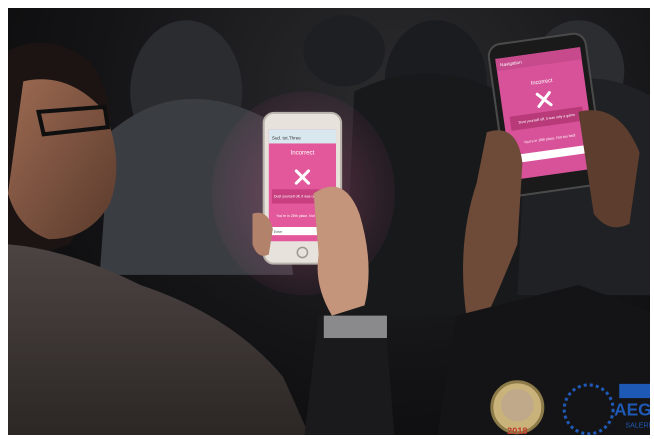 The width and height of the screenshot is (654, 439). I want to click on aegee-city: SALERNO, so click(637, 426).